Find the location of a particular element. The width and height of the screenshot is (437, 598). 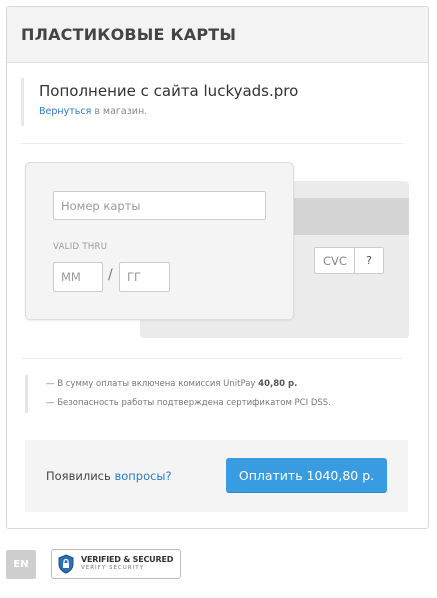

lock-shield-icon is located at coordinates (66, 564).